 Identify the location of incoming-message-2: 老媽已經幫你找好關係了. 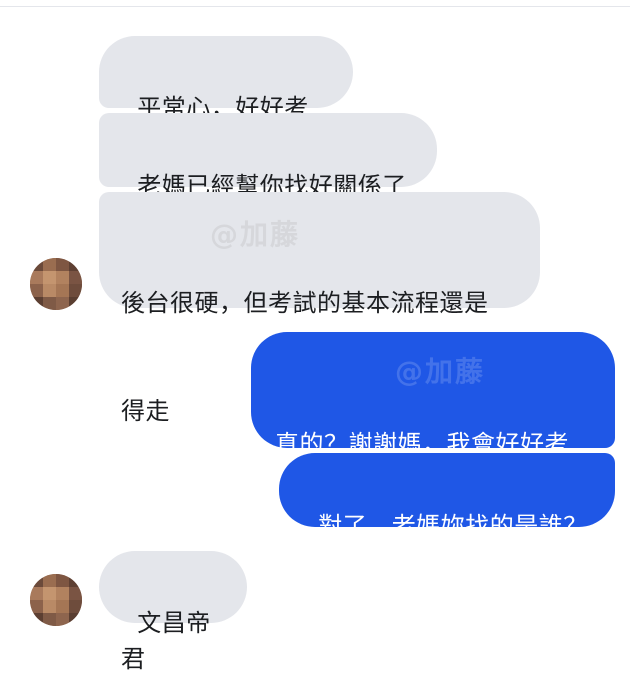
(268, 156).